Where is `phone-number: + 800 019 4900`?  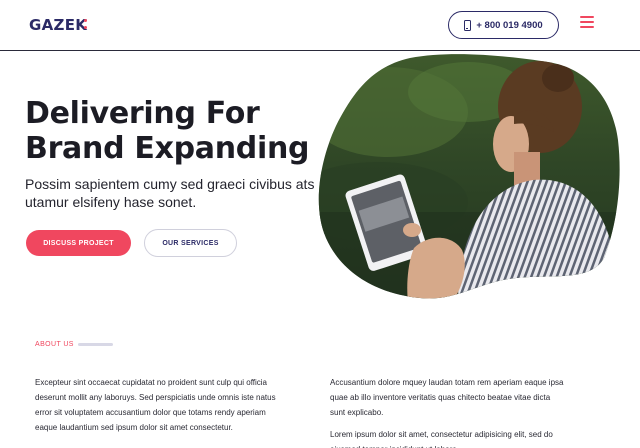
phone-number: + 800 019 4900 is located at coordinates (509, 25).